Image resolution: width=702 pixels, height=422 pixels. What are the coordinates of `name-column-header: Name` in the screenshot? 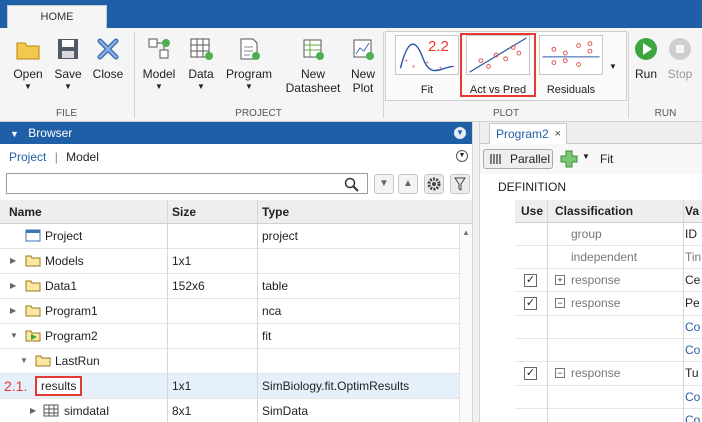 It's located at (25, 211).